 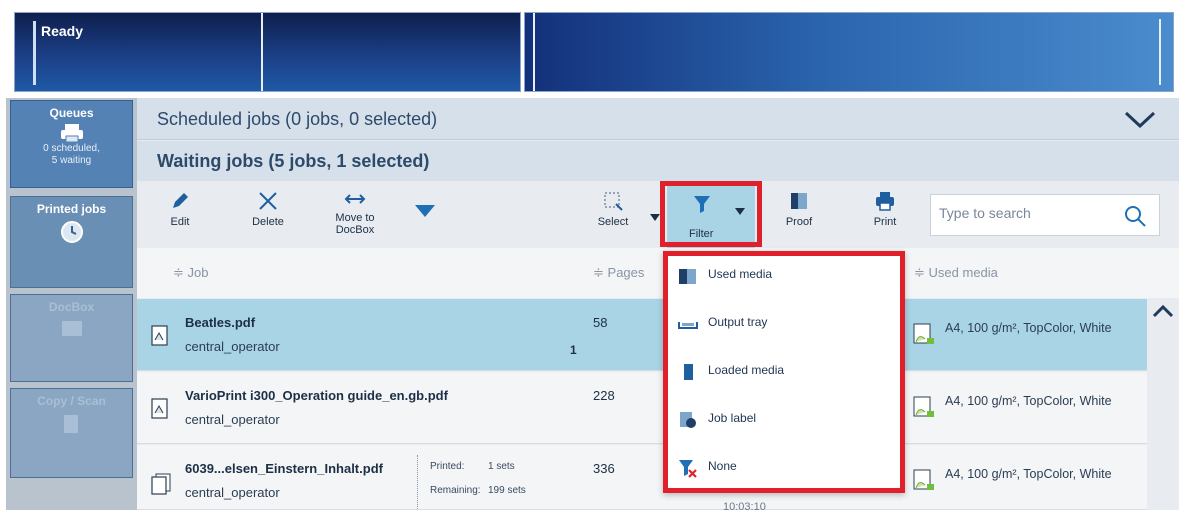 I want to click on move-arrows-icon, so click(x=355, y=199).